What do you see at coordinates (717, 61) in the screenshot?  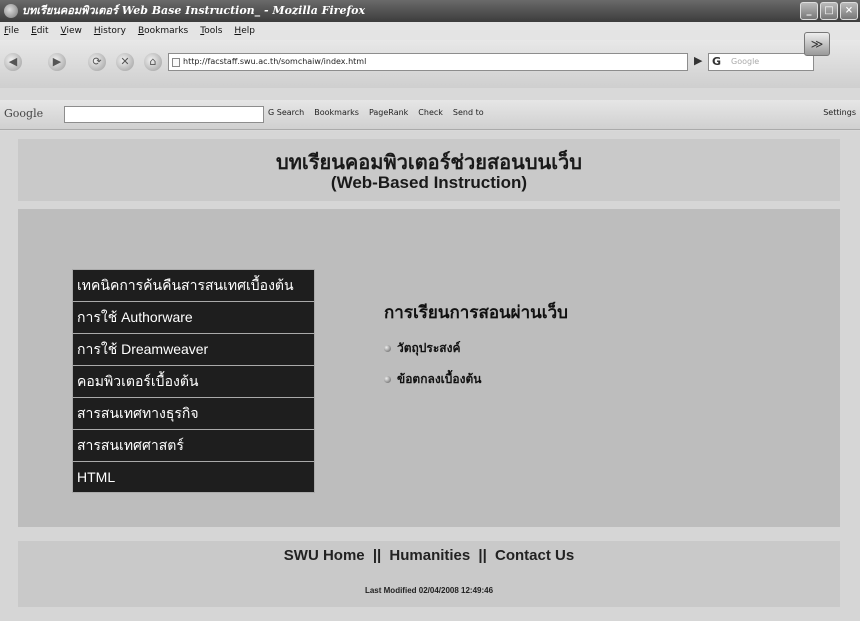 I see `google-engine-icon: G` at bounding box center [717, 61].